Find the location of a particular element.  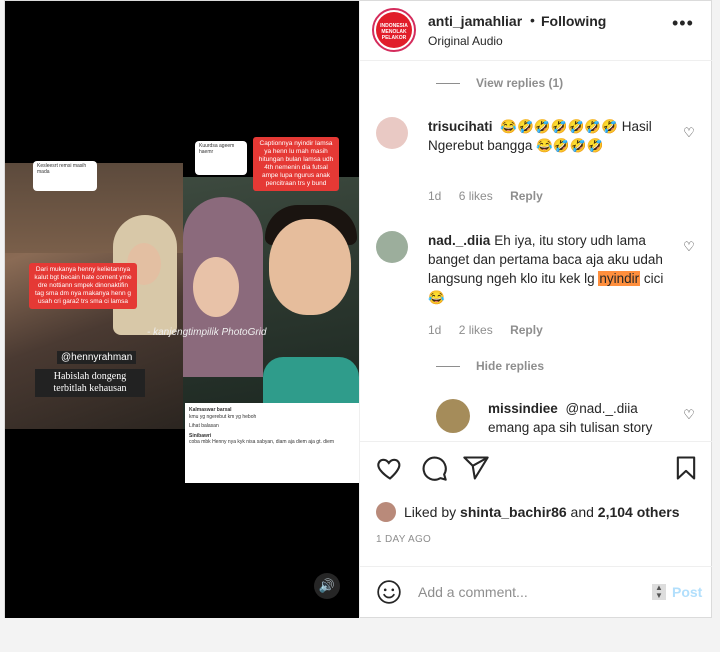

author-avatar: INDONESIA MENOLAK PELAKOR is located at coordinates (394, 30).